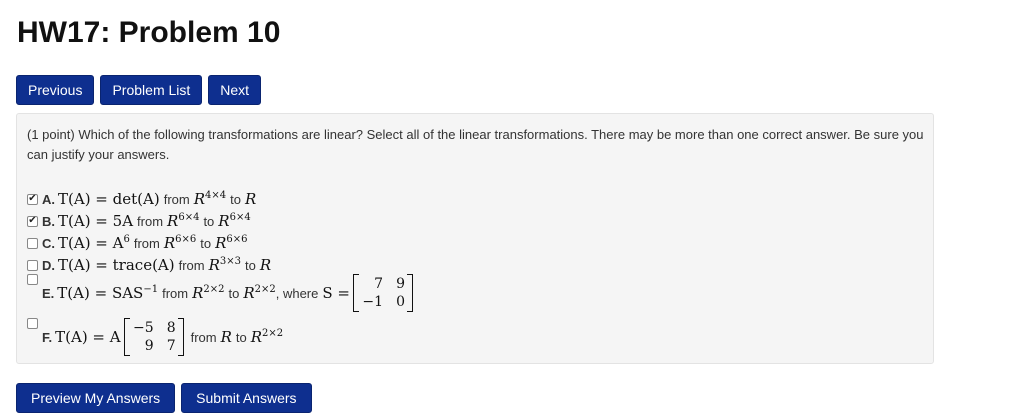 The height and width of the screenshot is (413, 1012). What do you see at coordinates (372, 302) in the screenshot?
I see `matrix-cell: −1` at bounding box center [372, 302].